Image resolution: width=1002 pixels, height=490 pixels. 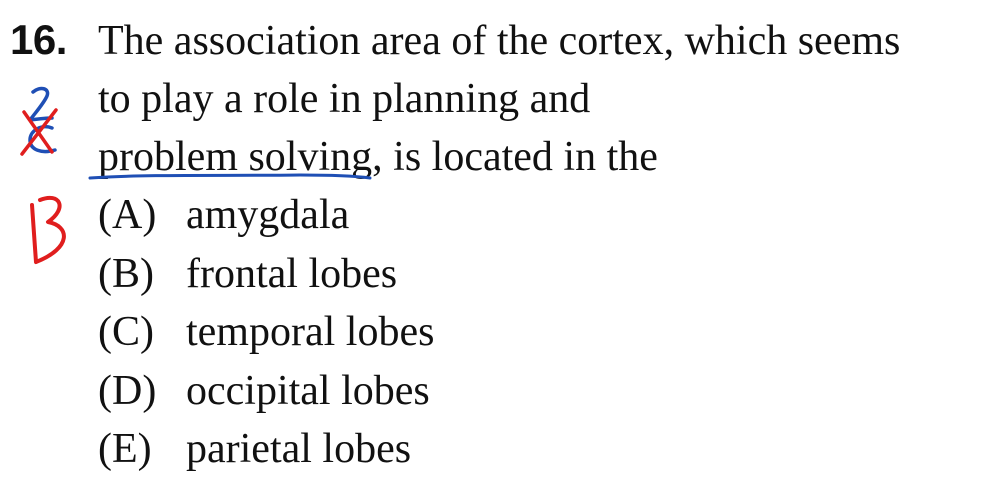 I want to click on choice-text: frontal lobes, so click(x=292, y=273).